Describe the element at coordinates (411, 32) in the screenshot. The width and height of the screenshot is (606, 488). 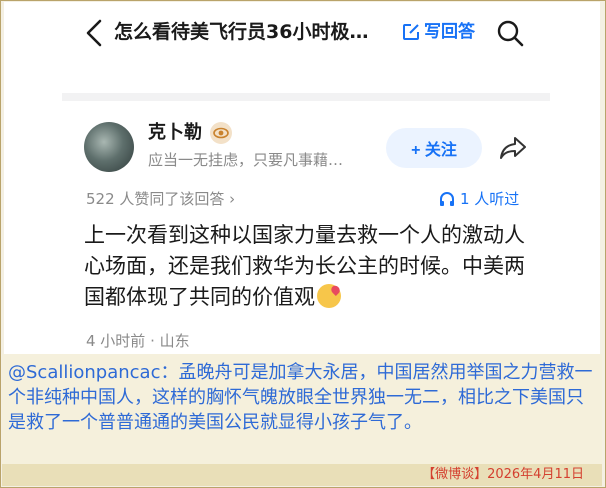
I see `edit-icon` at that location.